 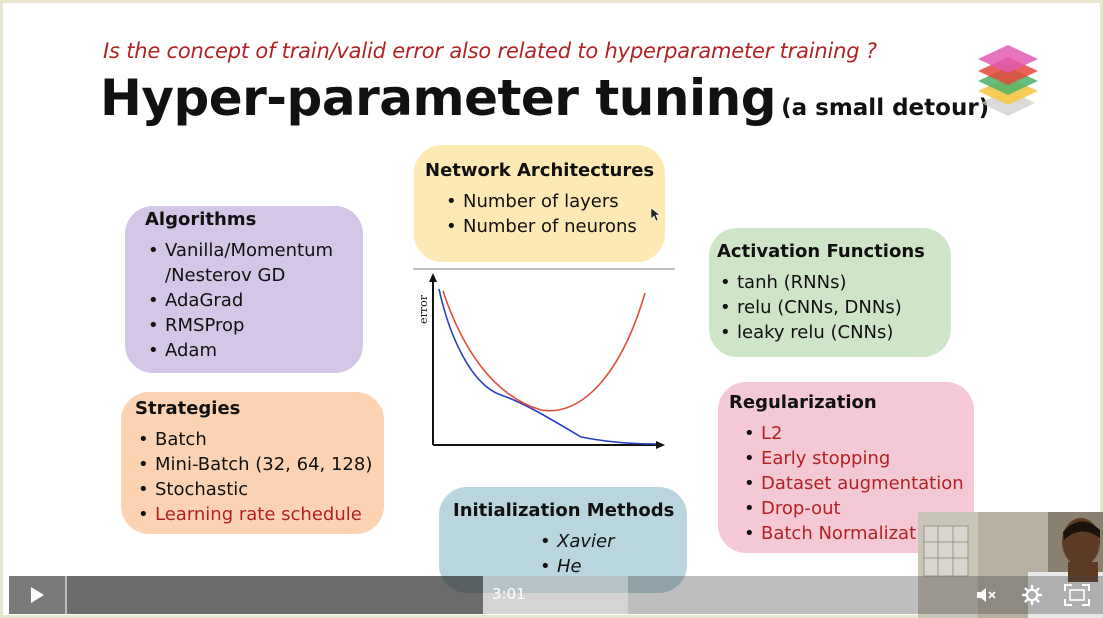 What do you see at coordinates (548, 201) in the screenshot?
I see `list-item: Number of layers` at bounding box center [548, 201].